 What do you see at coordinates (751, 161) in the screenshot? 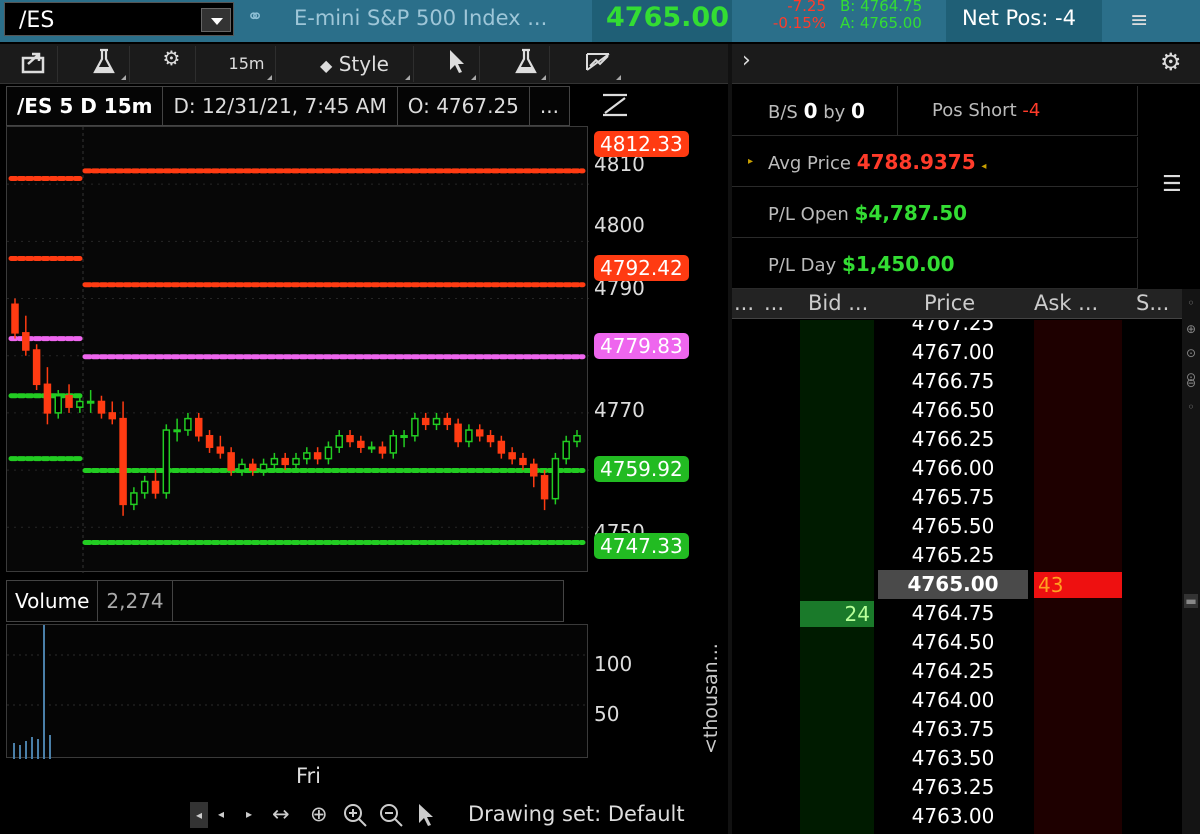
I see `left-arrow-icon: ▸` at bounding box center [751, 161].